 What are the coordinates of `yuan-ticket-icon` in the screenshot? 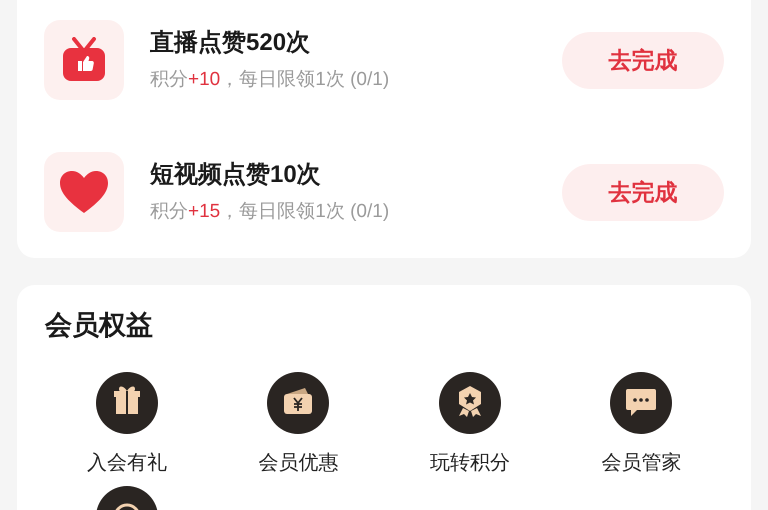 It's located at (298, 403).